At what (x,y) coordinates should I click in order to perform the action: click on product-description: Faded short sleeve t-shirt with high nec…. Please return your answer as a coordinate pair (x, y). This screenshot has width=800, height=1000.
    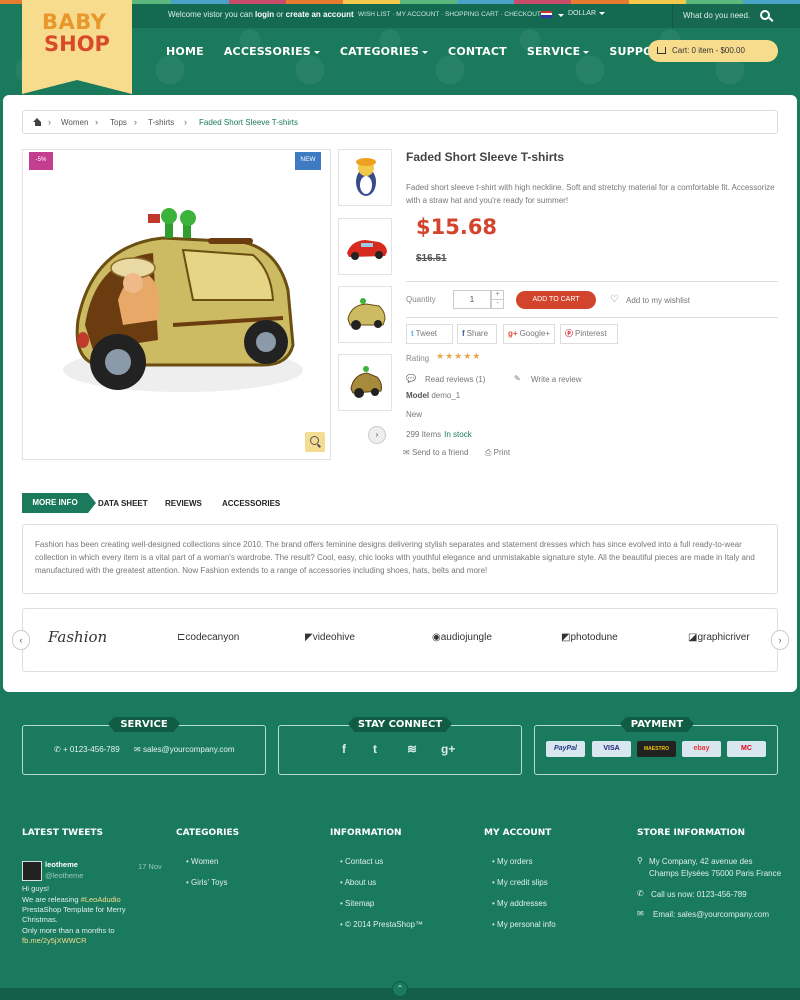
    Looking at the image, I should click on (590, 194).